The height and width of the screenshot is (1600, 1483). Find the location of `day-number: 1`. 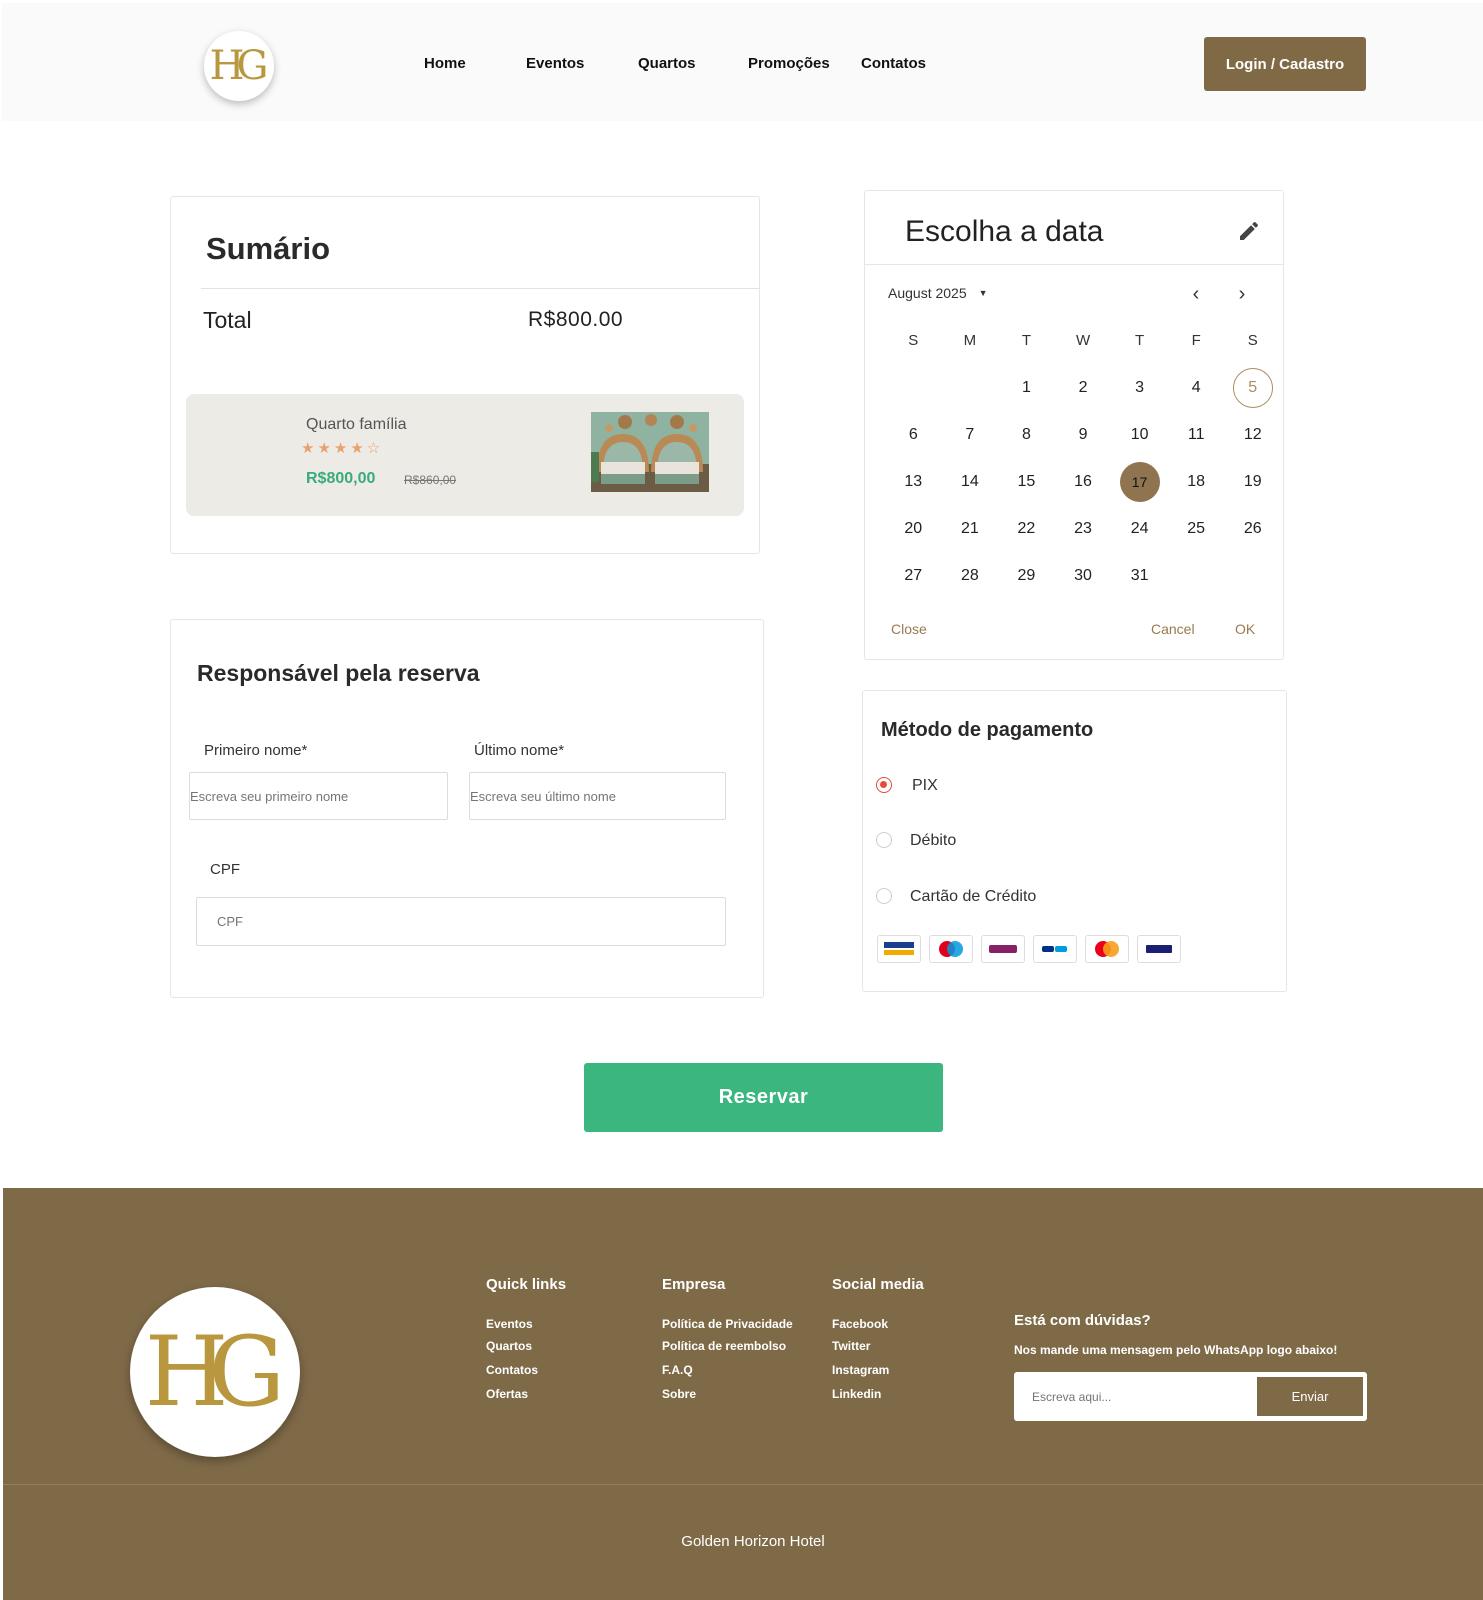

day-number: 1 is located at coordinates (1026, 387).